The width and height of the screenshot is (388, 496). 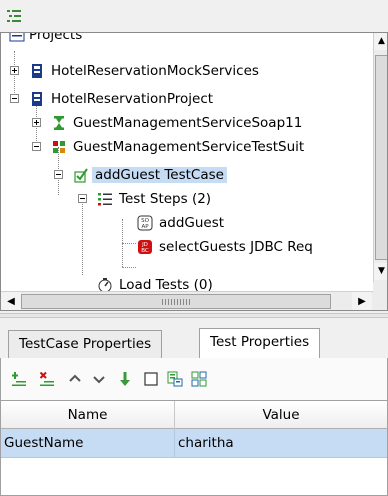 What do you see at coordinates (194, 315) in the screenshot?
I see `split-pane-divider` at bounding box center [194, 315].